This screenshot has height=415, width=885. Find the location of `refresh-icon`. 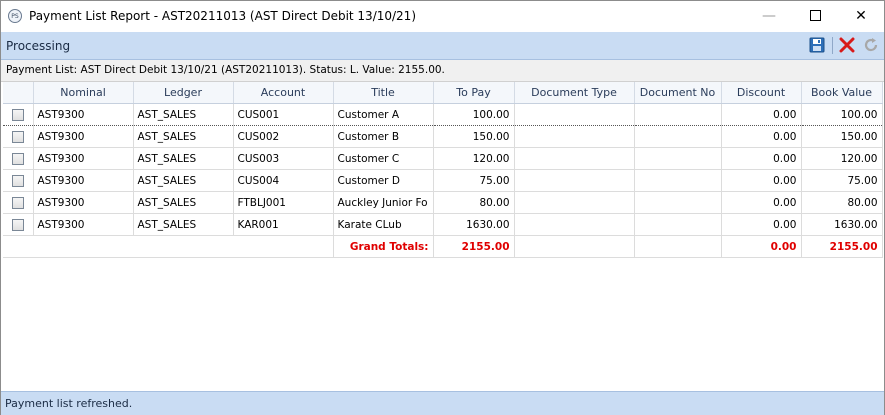

refresh-icon is located at coordinates (871, 45).